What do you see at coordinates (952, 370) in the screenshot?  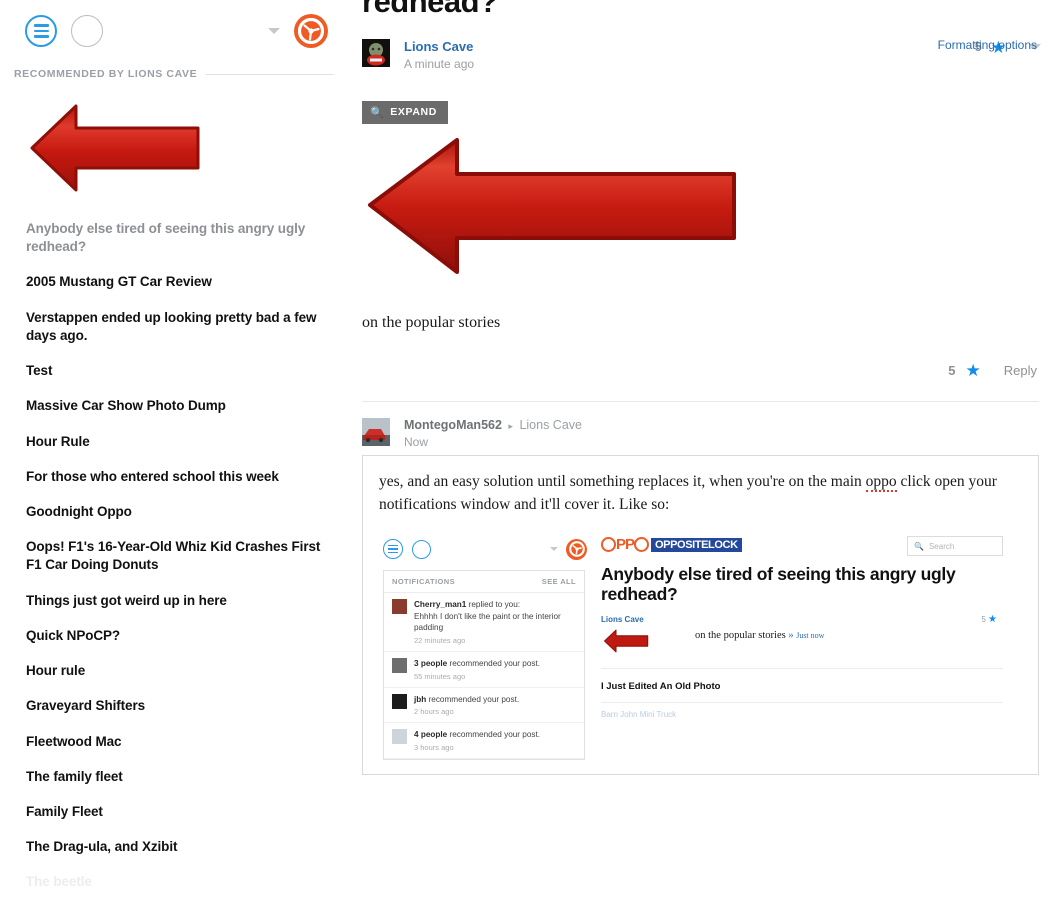 I see `reply-score-value: 5` at bounding box center [952, 370].